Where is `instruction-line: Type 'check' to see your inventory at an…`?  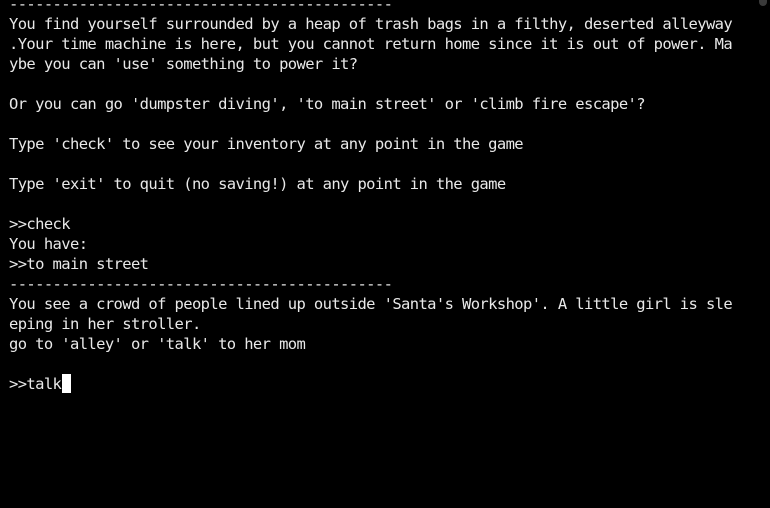
instruction-line: Type 'check' to see your inventory at an… is located at coordinates (266, 144).